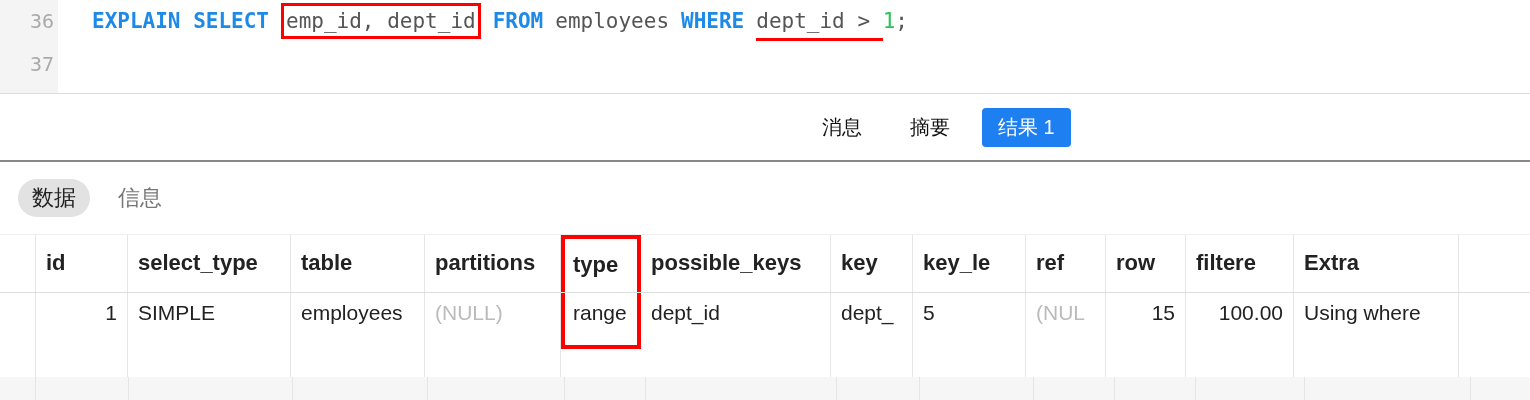 The height and width of the screenshot is (400, 1530). I want to click on column-header: type, so click(601, 263).